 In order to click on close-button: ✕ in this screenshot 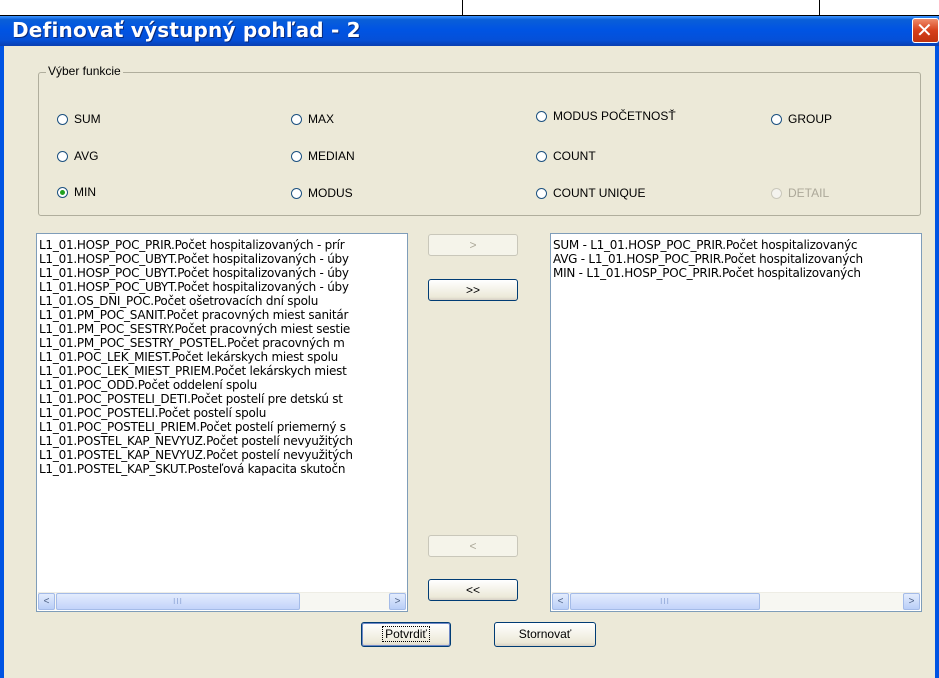, I will do `click(925, 30)`.